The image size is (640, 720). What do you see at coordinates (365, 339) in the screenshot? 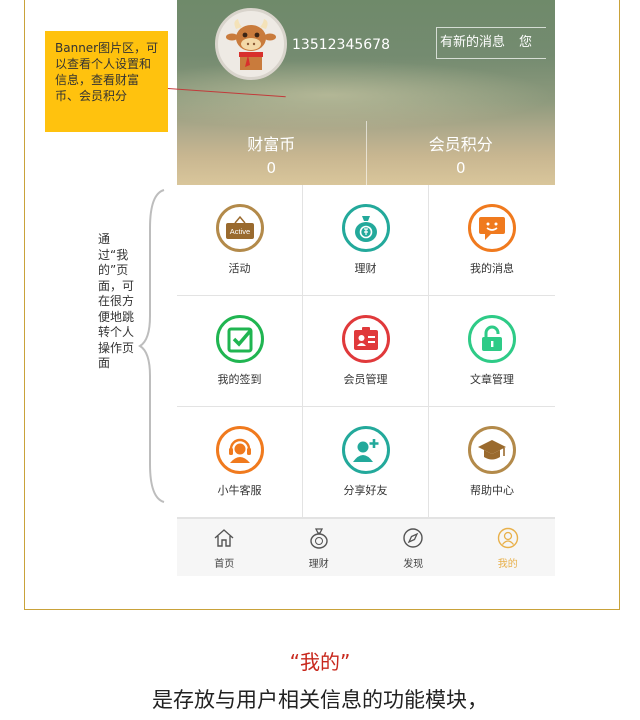
I see `member-card-icon` at bounding box center [365, 339].